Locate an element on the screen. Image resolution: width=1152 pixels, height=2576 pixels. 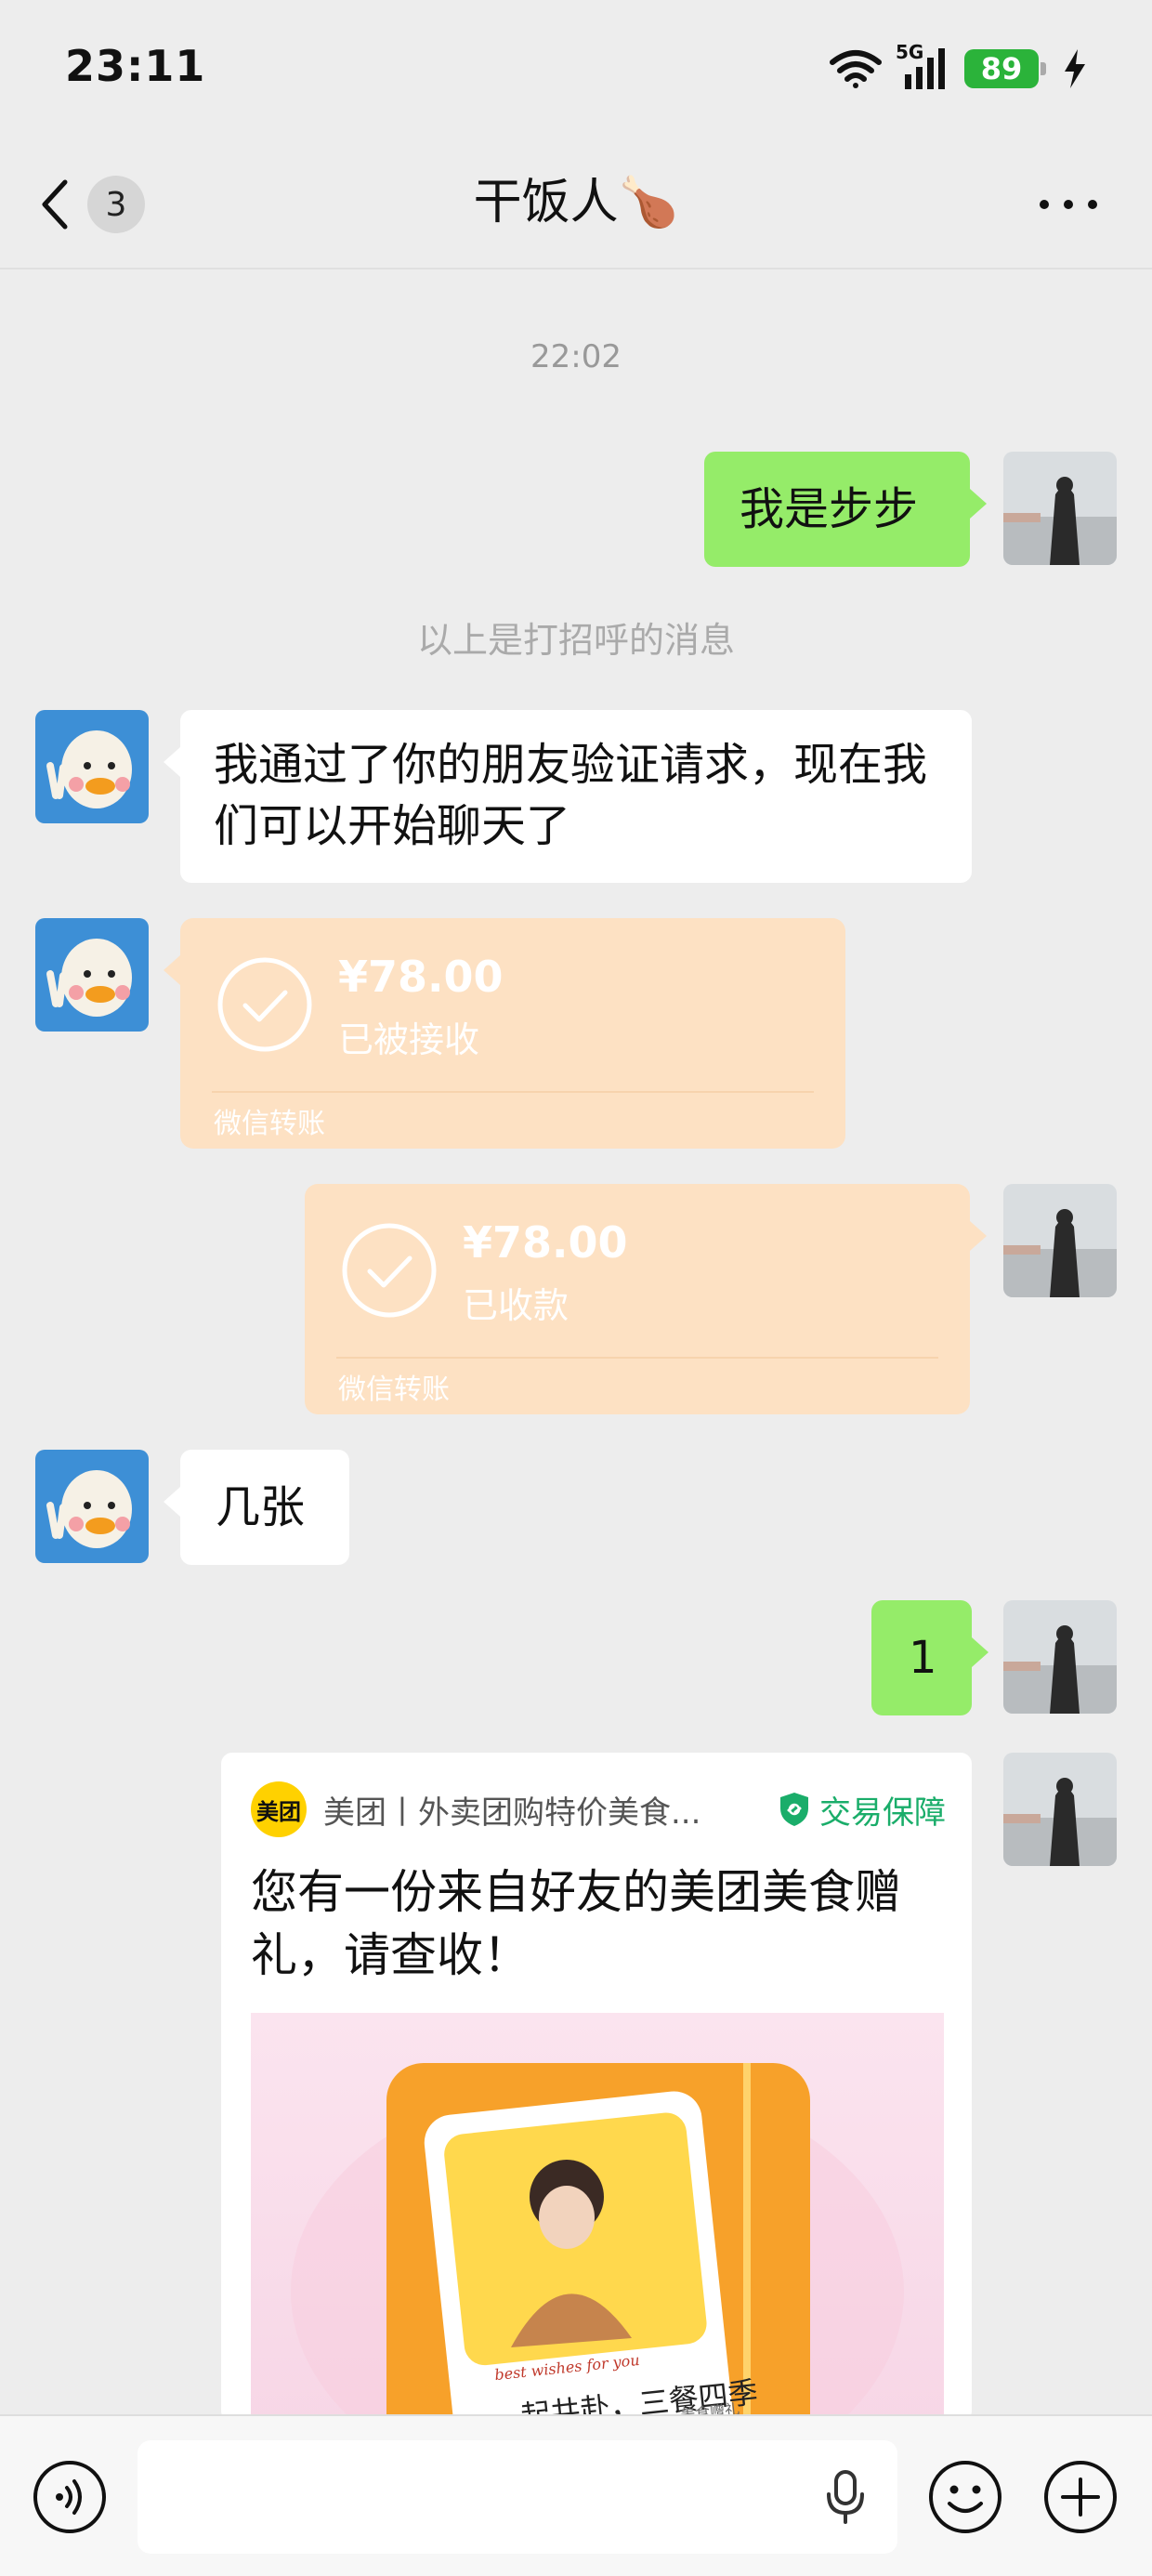
more-functions-button is located at coordinates (1080, 2497).